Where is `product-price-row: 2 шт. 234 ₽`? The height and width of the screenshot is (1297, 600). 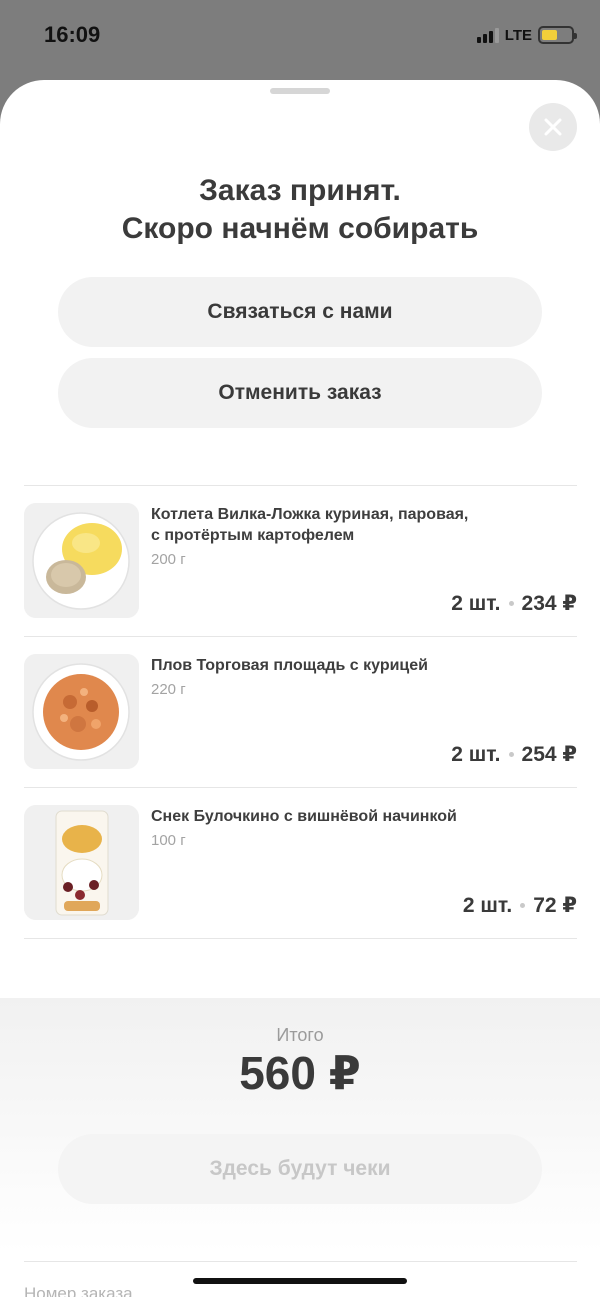
product-price-row: 2 шт. 234 ₽ is located at coordinates (514, 603).